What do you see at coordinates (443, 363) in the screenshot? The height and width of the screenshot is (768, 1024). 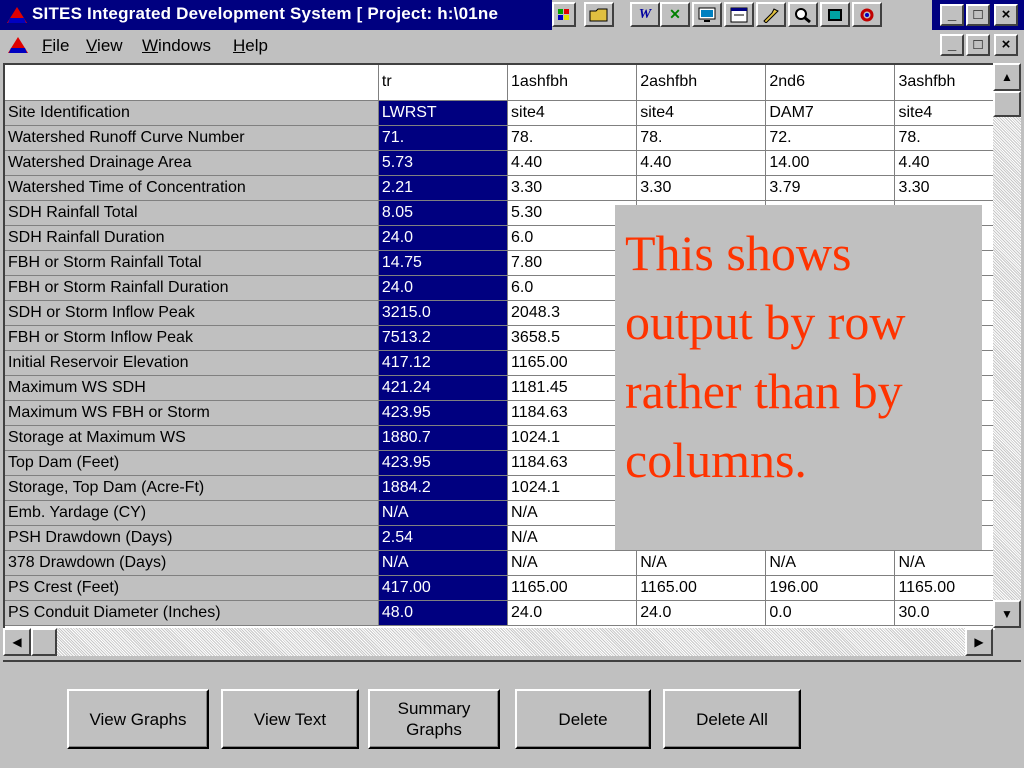 I see `table-cell: 417.12` at bounding box center [443, 363].